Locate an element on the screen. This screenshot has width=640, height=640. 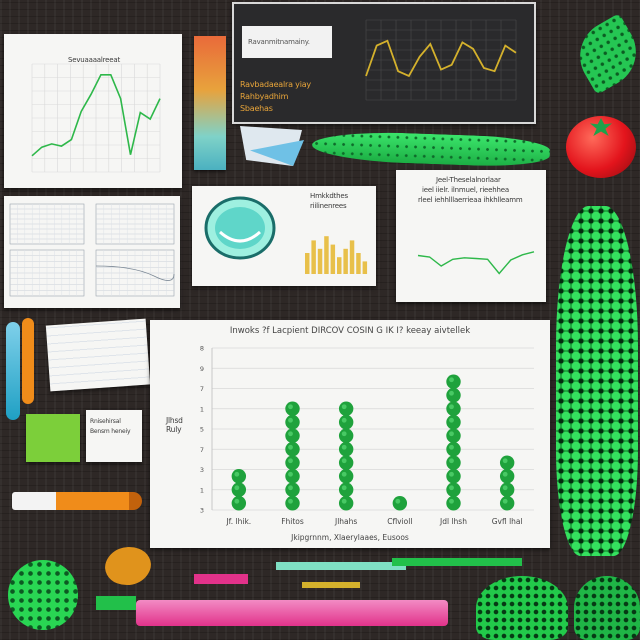
vine-decoration is located at coordinates (597, 381).